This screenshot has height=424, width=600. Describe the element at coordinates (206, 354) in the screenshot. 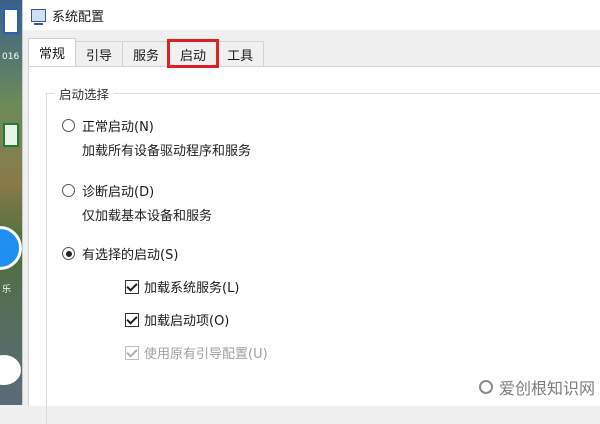

I see `checkbox-label: 使用原有引导配置(U)` at that location.